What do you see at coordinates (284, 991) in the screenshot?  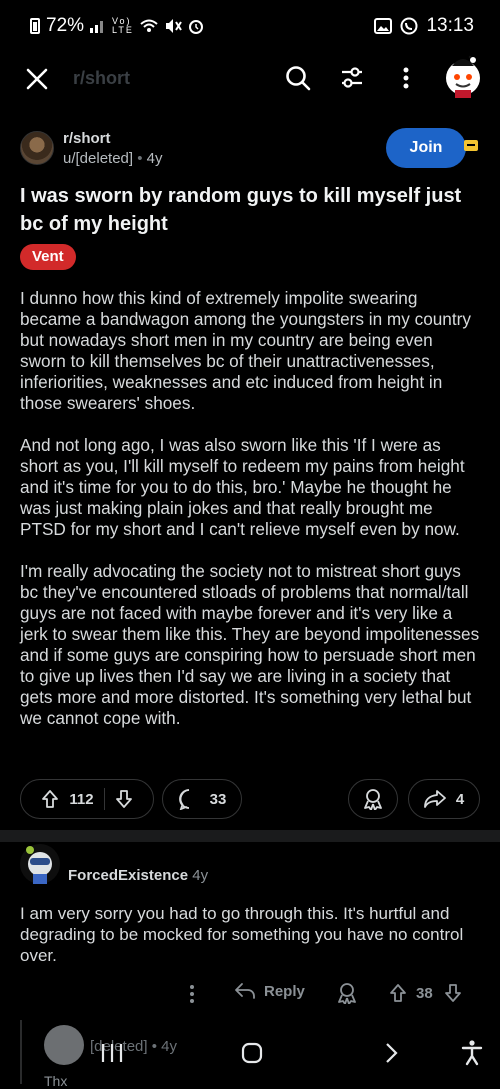 I see `reply-label: Reply` at bounding box center [284, 991].